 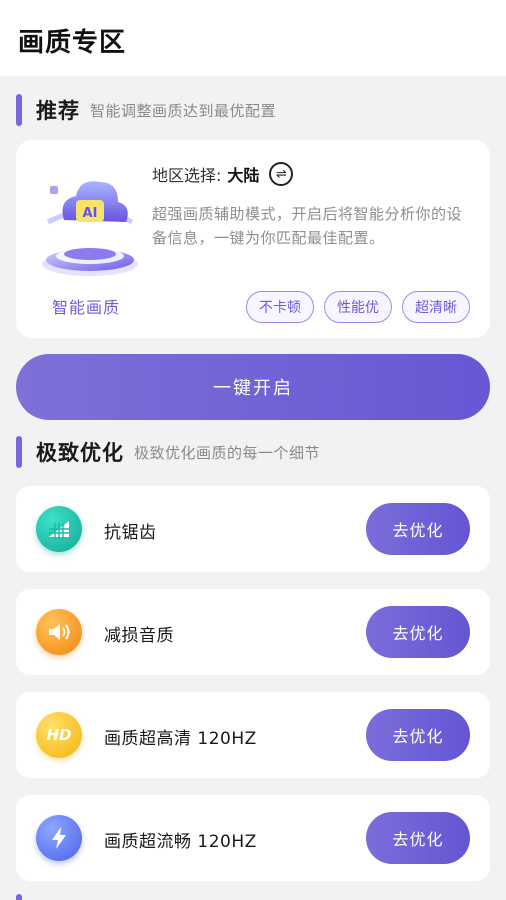 I want to click on feature-tags: 不卡顿 性能优 超清晰, so click(x=358, y=307).